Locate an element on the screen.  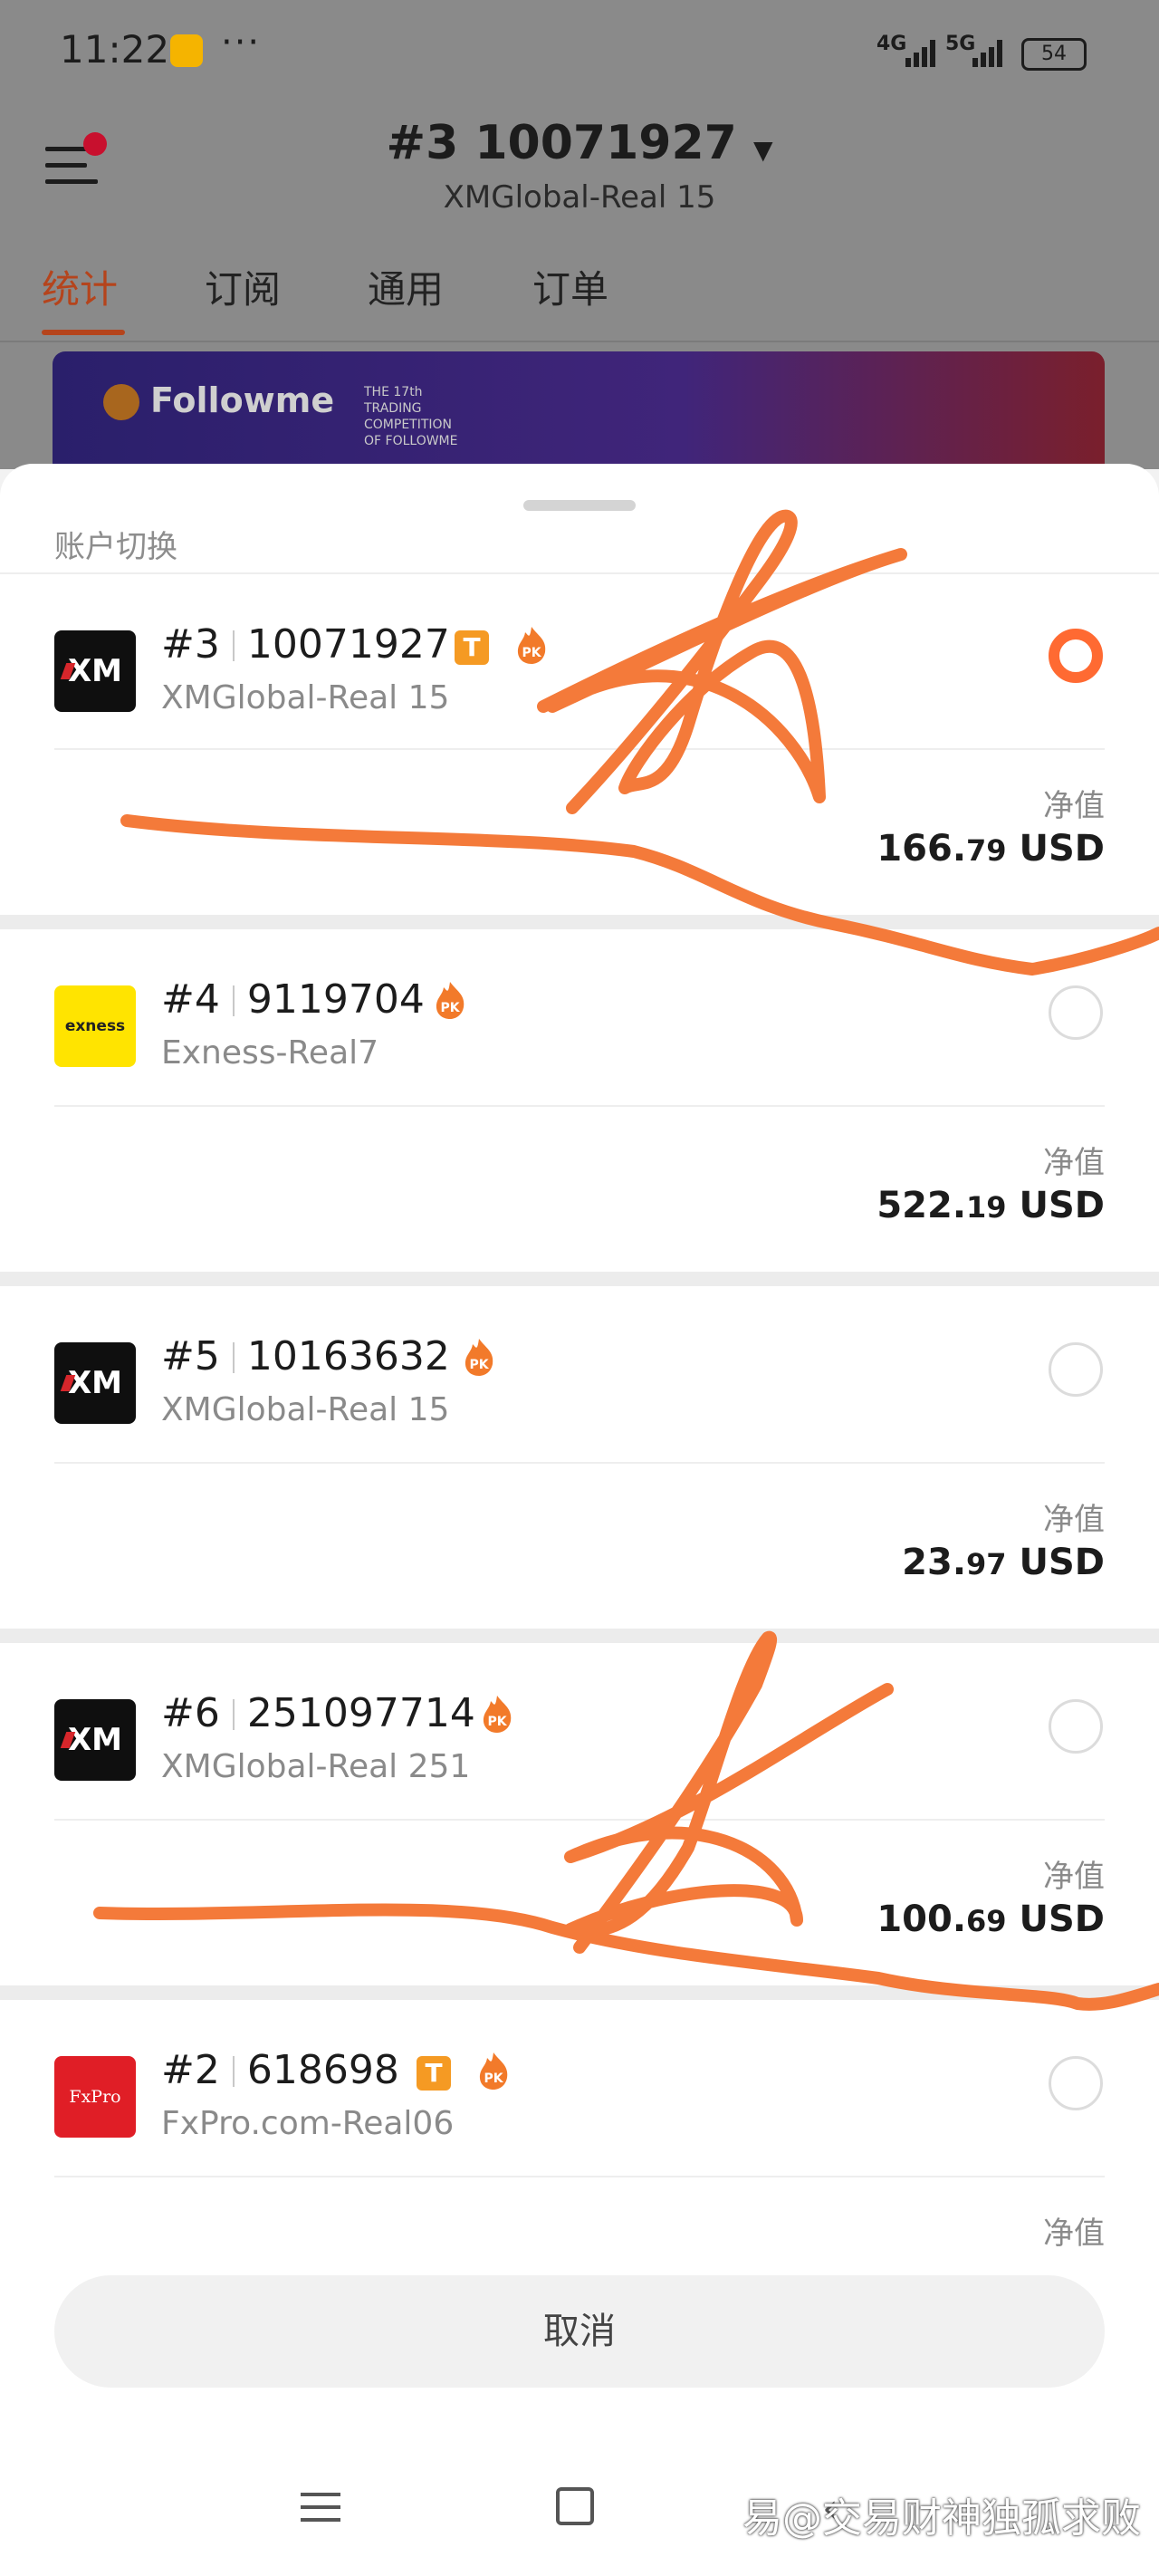
banner-subtitle: THE 17th TRADING COMPETITION OF FOLLOWME is located at coordinates (411, 416).